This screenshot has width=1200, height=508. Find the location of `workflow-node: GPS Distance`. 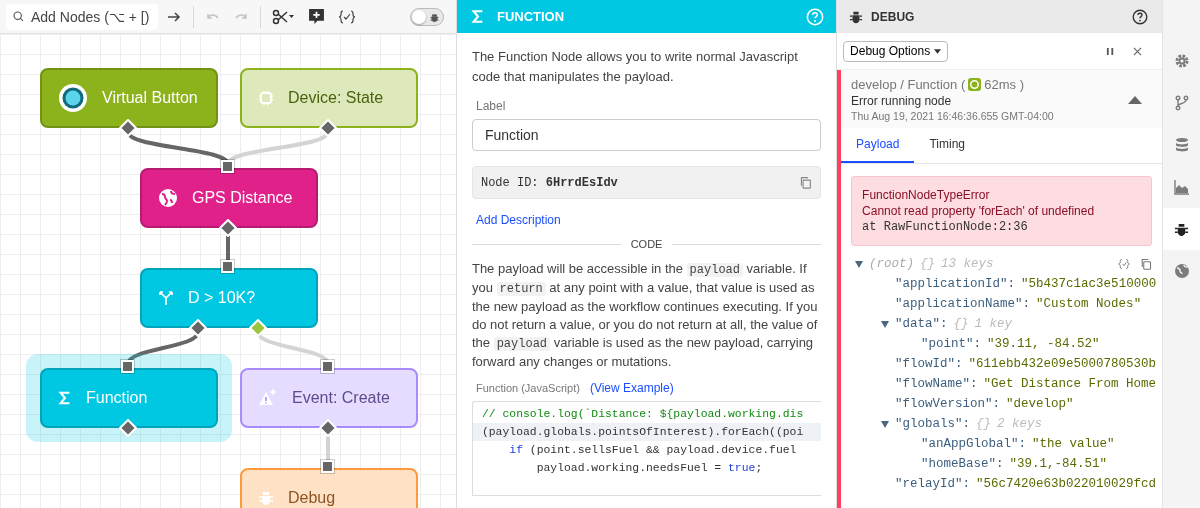

workflow-node: GPS Distance is located at coordinates (229, 198).